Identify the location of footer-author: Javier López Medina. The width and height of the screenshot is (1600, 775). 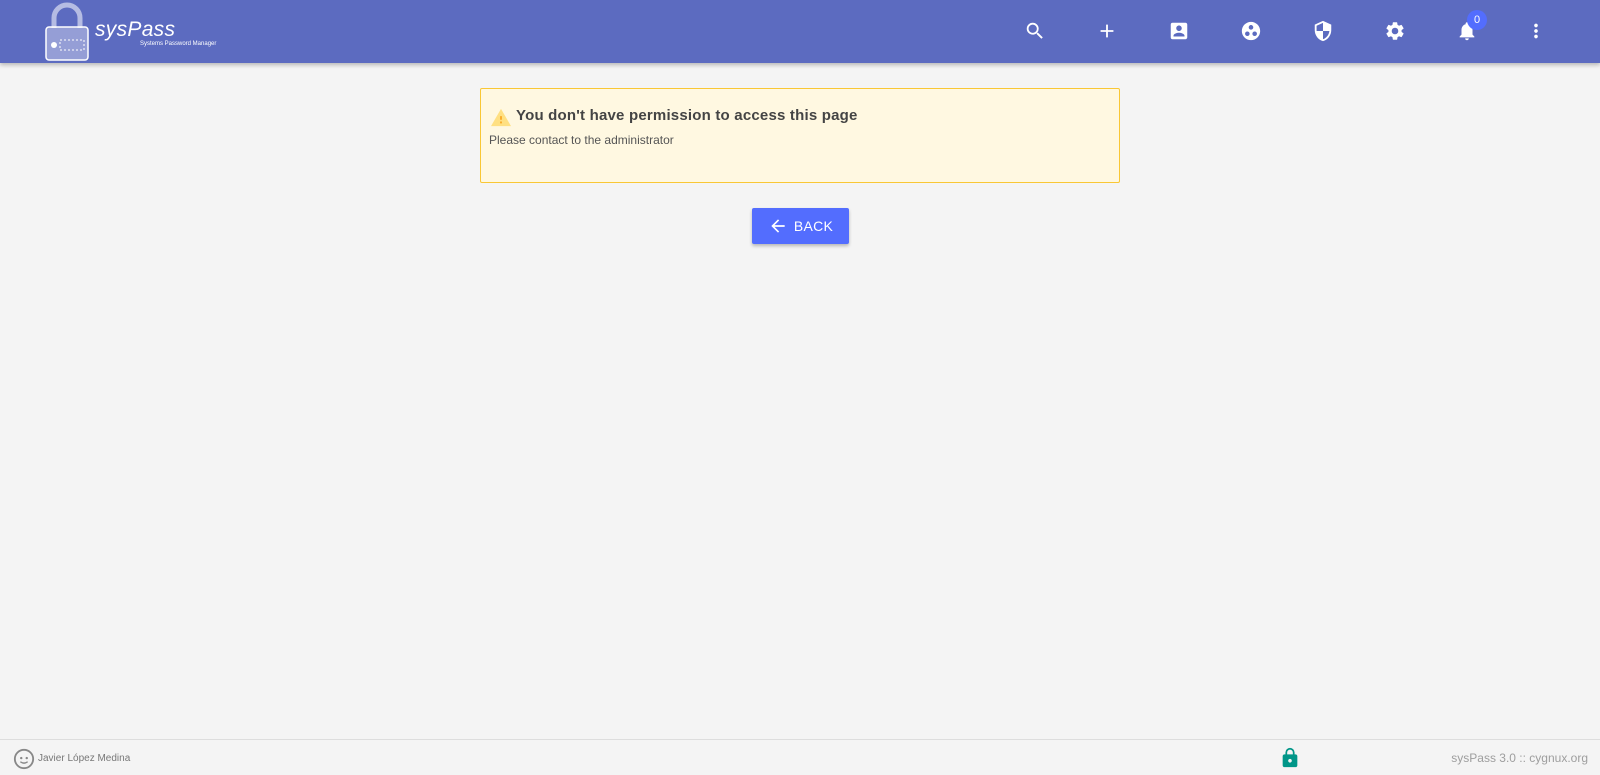
(84, 758).